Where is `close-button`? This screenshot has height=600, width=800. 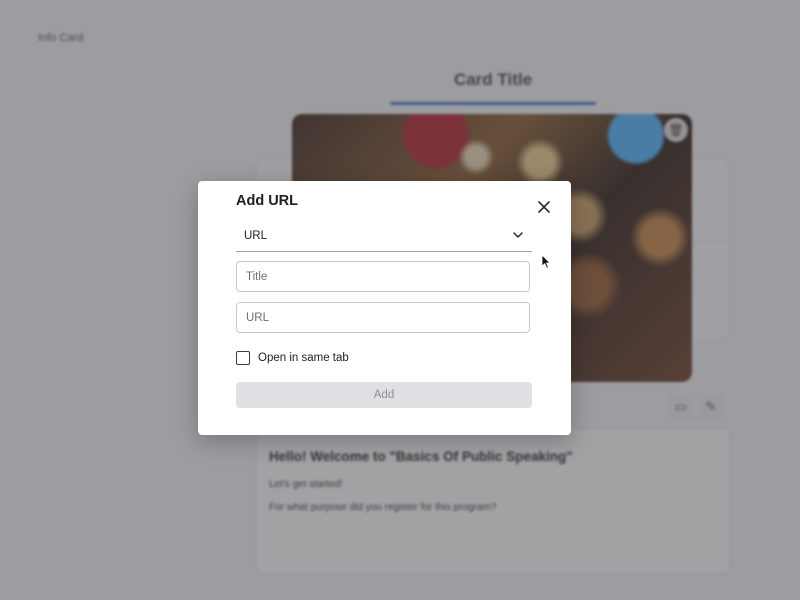 close-button is located at coordinates (544, 207).